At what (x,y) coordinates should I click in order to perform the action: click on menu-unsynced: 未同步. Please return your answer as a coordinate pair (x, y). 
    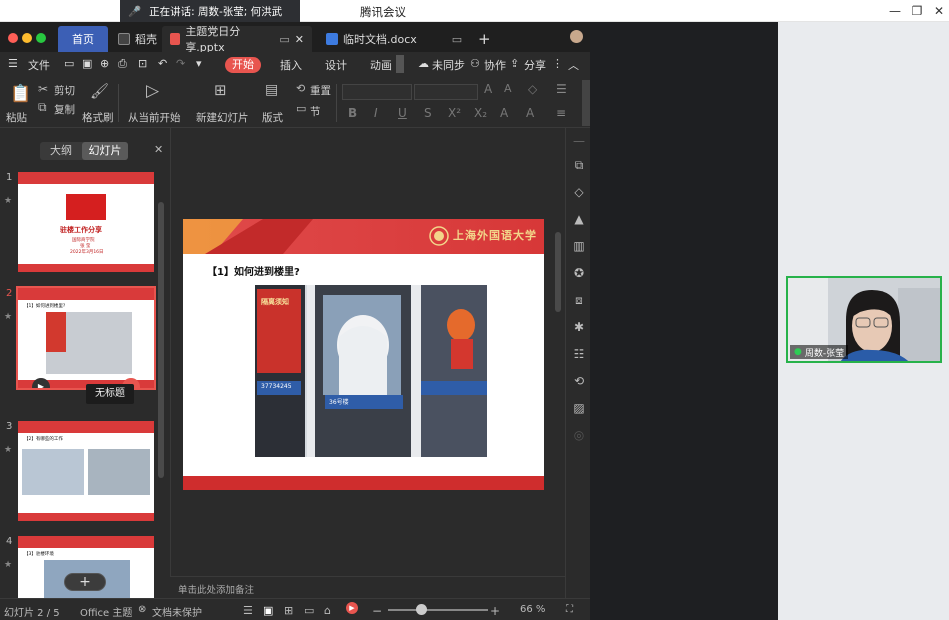
    Looking at the image, I should click on (448, 65).